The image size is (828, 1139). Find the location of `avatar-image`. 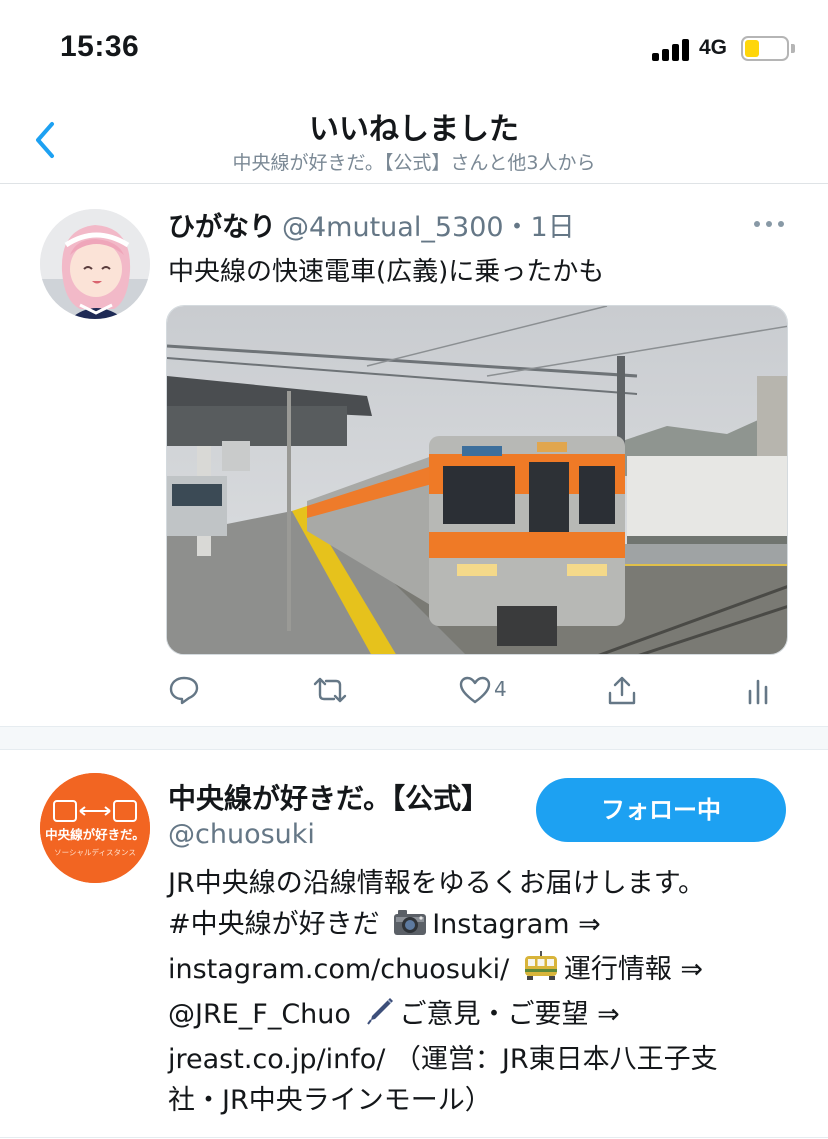

avatar-image is located at coordinates (95, 264).